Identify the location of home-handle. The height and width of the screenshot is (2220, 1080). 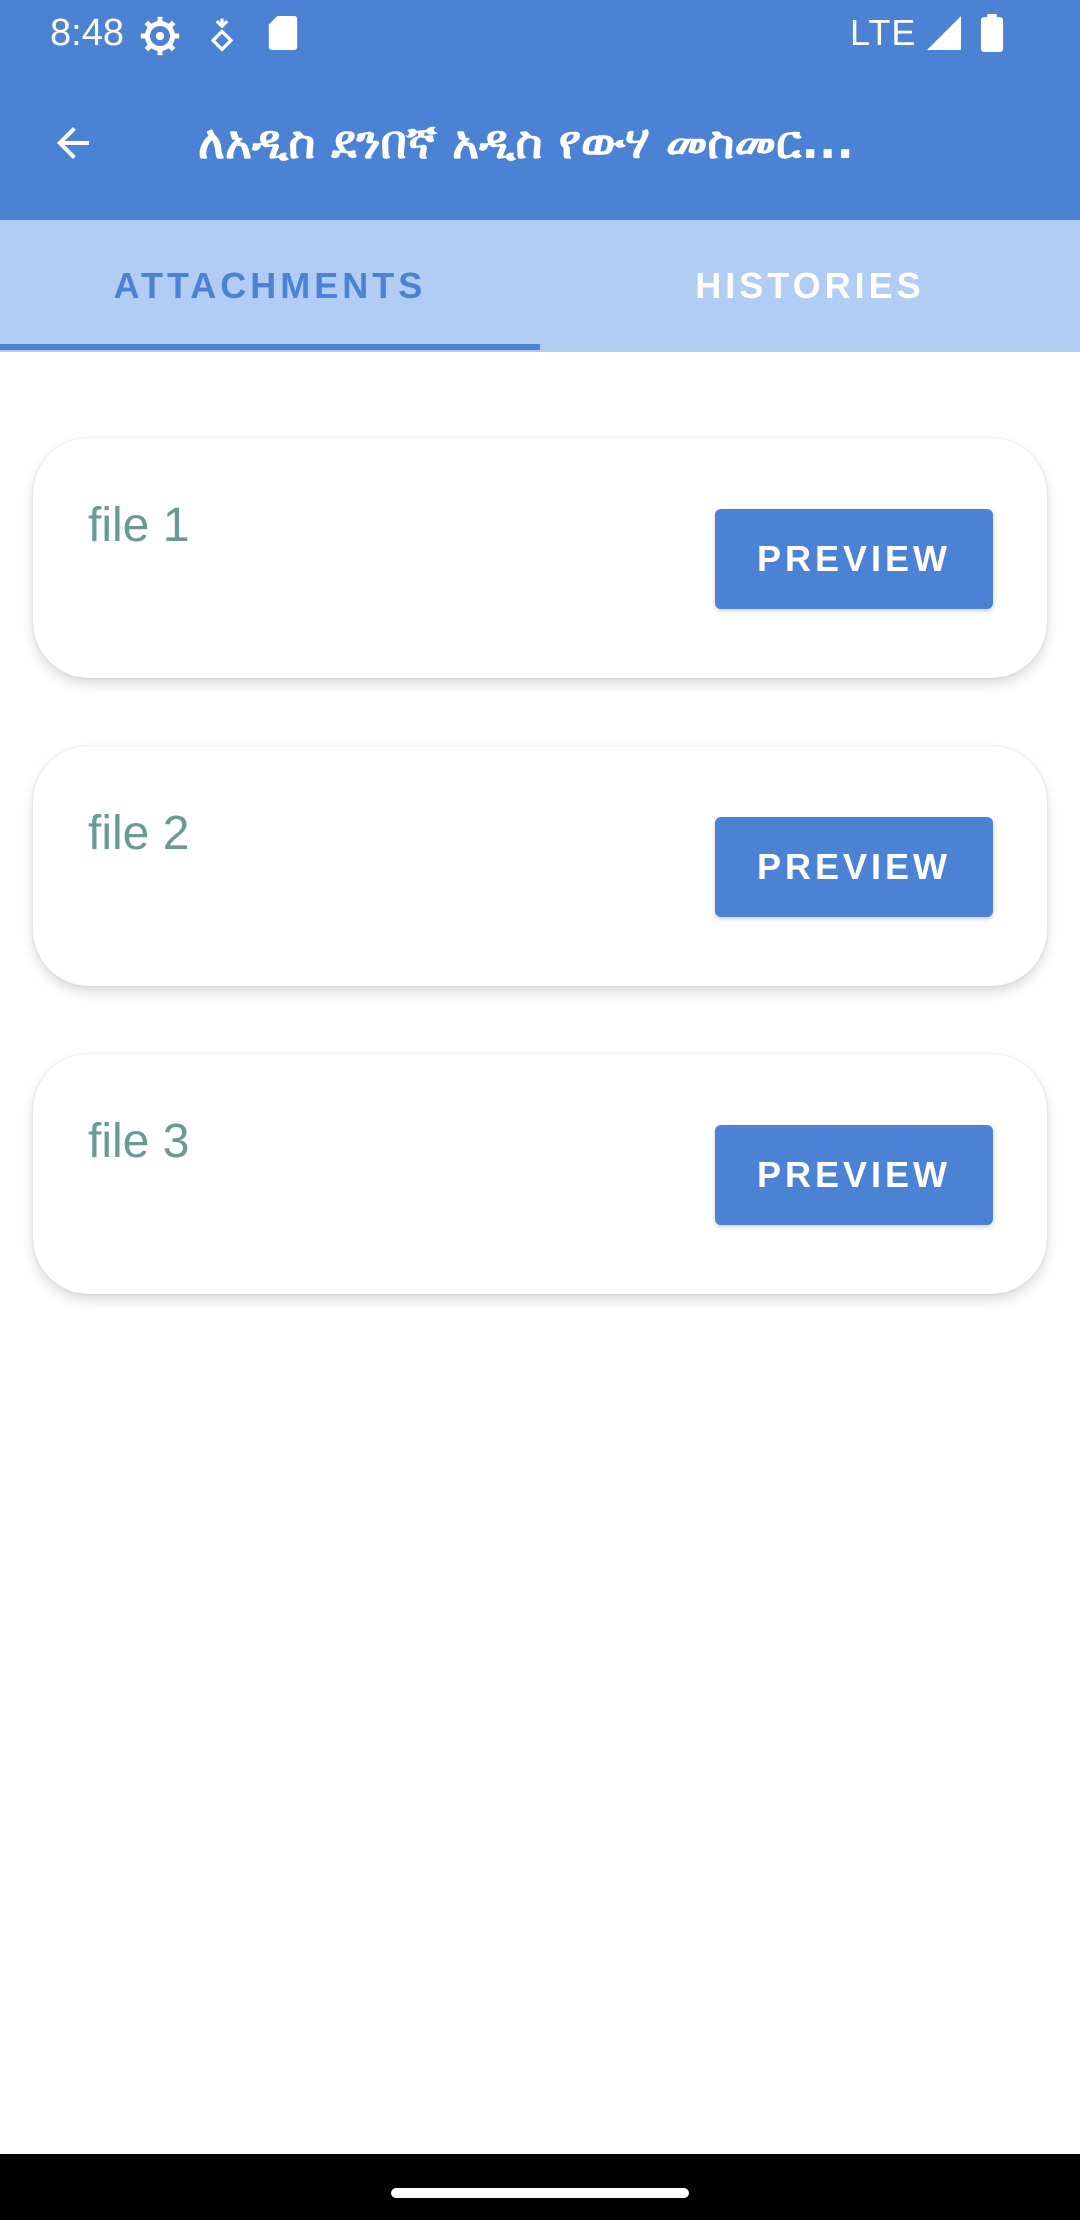
(540, 2193).